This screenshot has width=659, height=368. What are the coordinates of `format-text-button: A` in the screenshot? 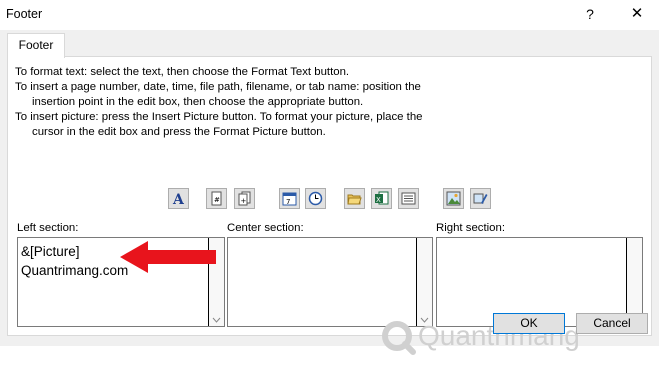 It's located at (178, 198).